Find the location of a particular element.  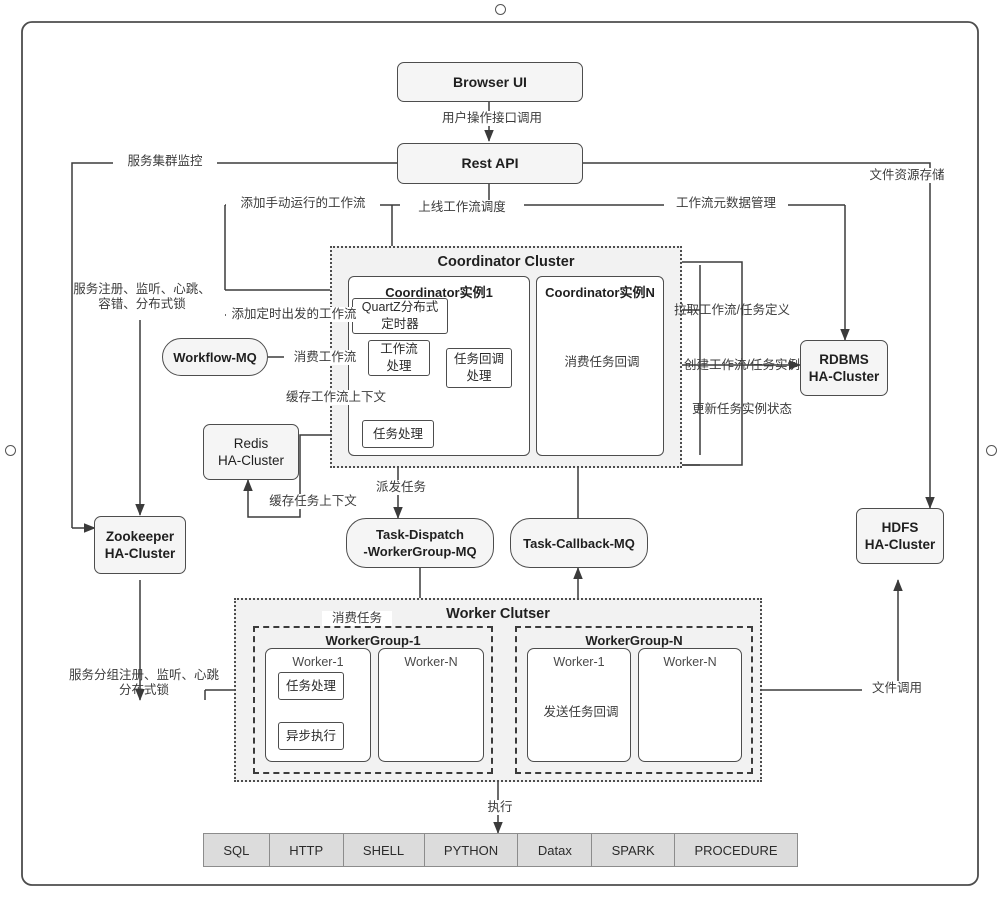

node-workflow-mq: Workflow-MQ is located at coordinates (215, 357).